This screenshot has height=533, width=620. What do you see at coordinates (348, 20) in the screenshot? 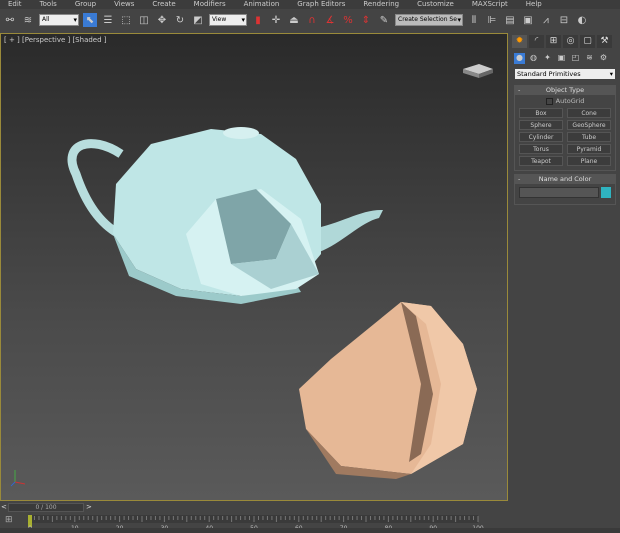
I see `percent-snap-icon: %` at bounding box center [348, 20].